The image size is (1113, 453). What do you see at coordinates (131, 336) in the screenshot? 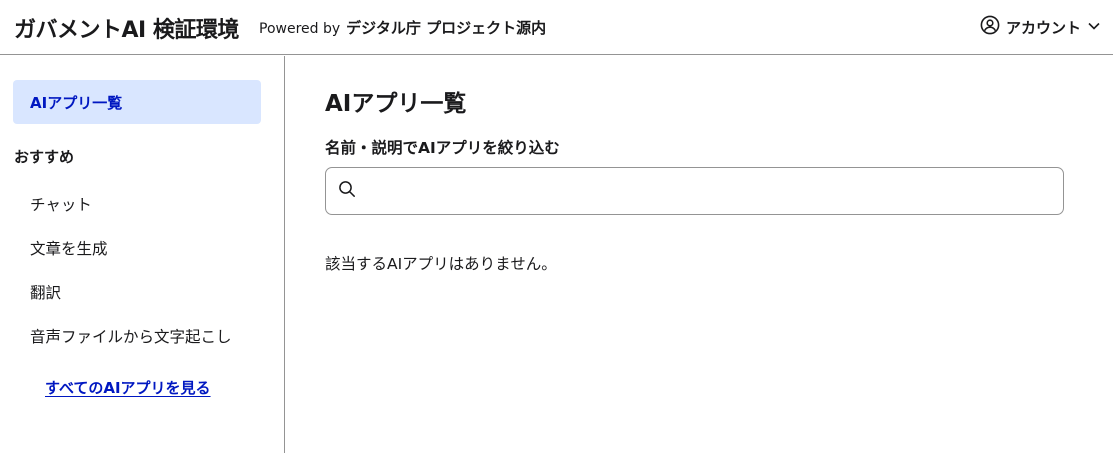
I see `sidebar-item-transcribe: 音声ファイルから文字起こし` at bounding box center [131, 336].